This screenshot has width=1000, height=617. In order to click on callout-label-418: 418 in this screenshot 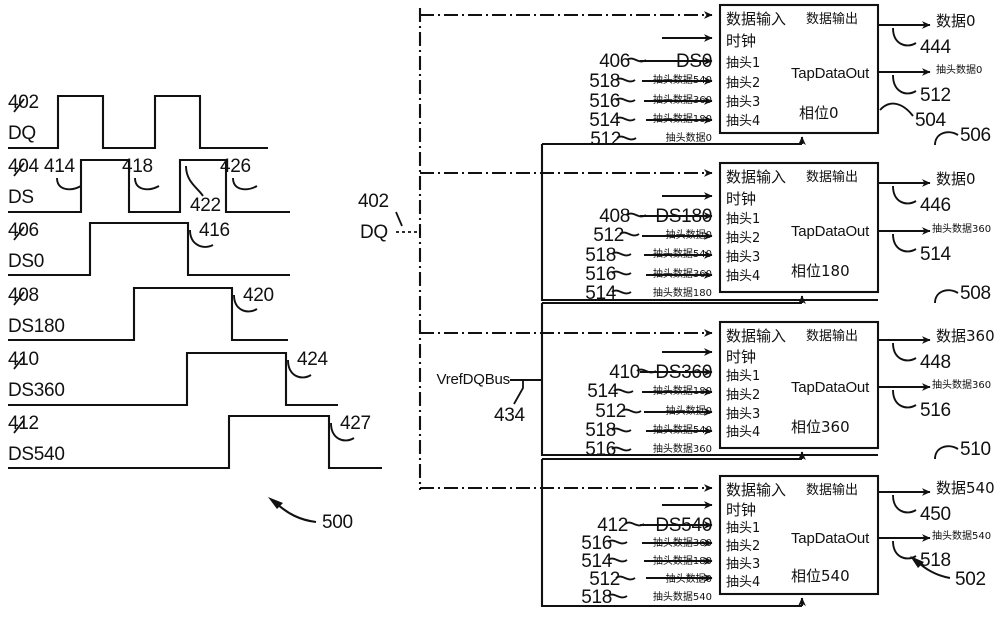, I will do `click(137, 166)`.